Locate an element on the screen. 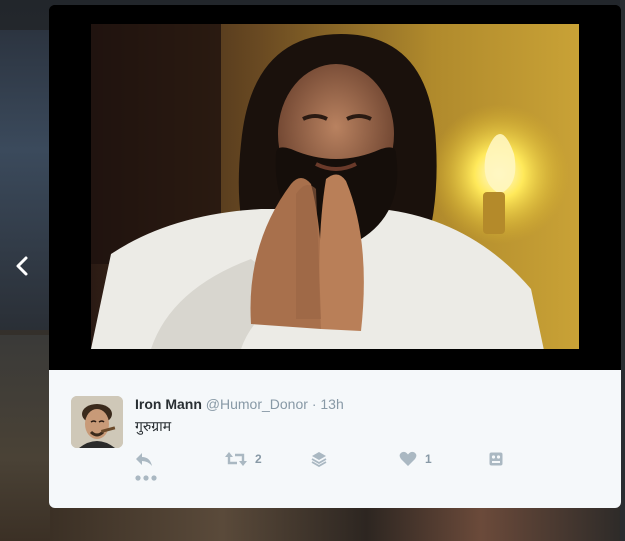  avatar is located at coordinates (97, 422).